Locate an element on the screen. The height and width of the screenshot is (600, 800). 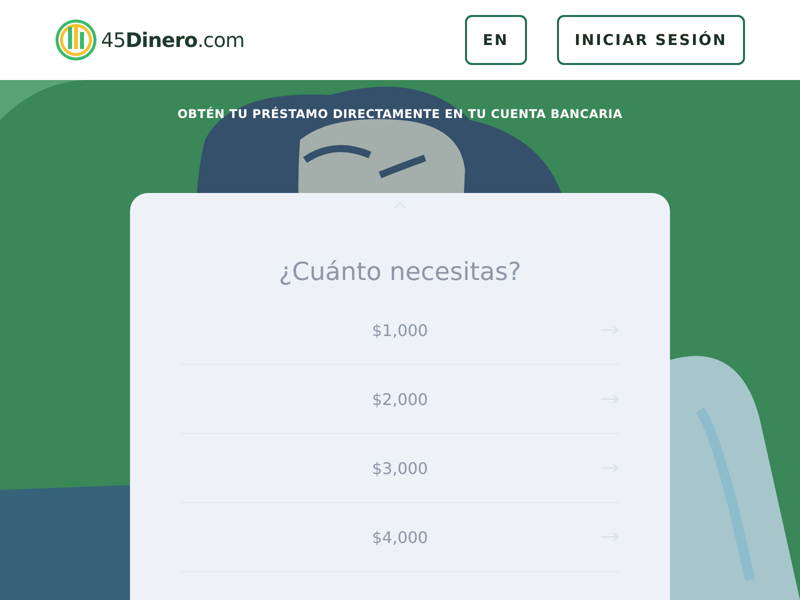
language-button: EN is located at coordinates (495, 40).